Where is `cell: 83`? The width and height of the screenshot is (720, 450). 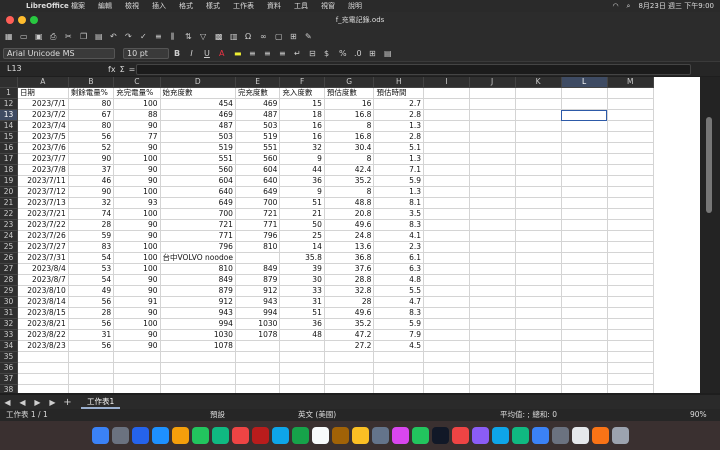
cell: 83 is located at coordinates (91, 247).